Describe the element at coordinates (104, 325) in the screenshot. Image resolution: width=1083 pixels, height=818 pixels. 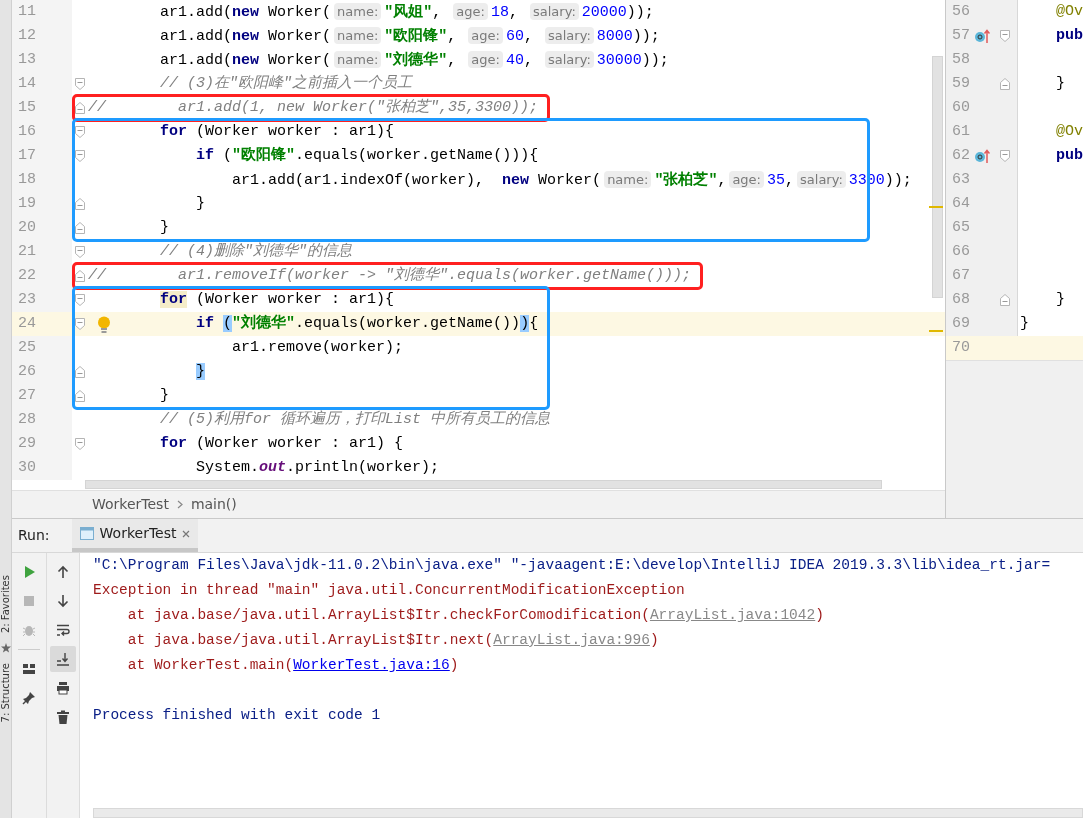
I see `bulb-icon` at that location.